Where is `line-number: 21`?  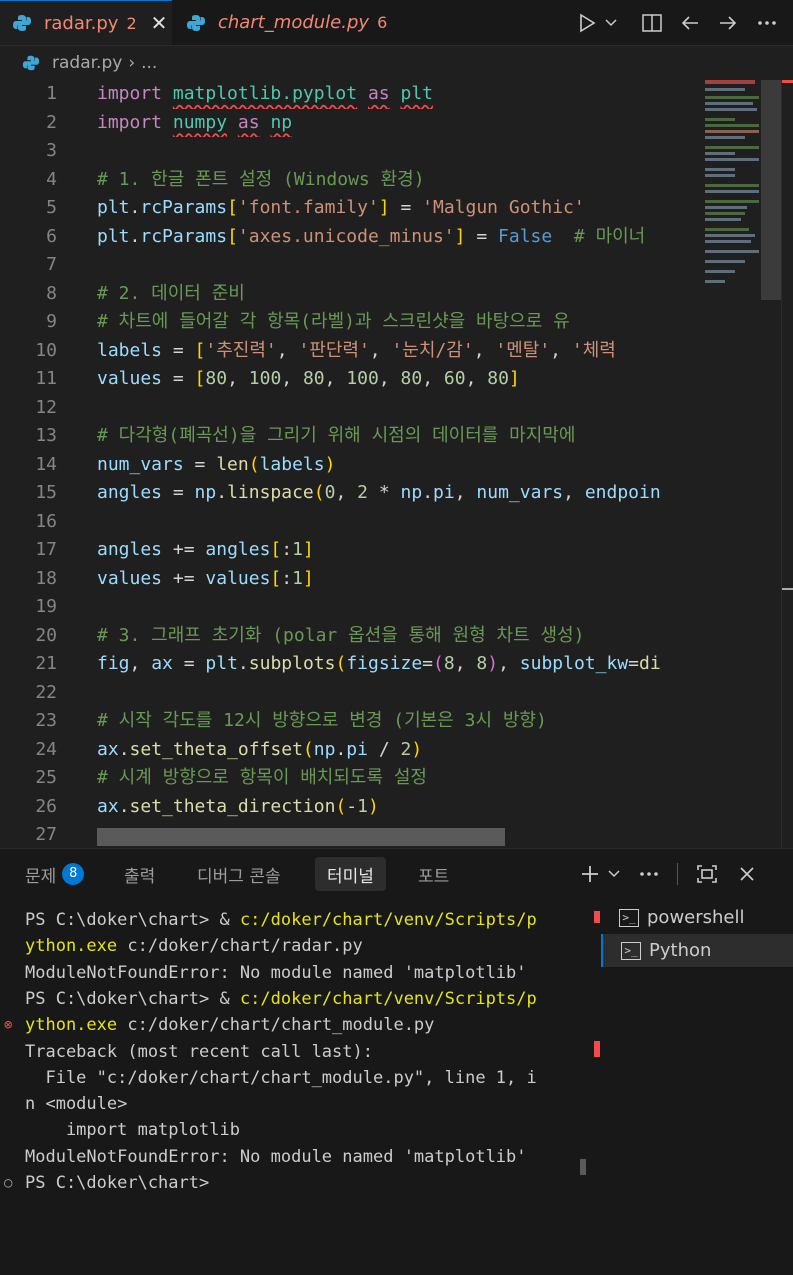
line-number: 21 is located at coordinates (46, 663).